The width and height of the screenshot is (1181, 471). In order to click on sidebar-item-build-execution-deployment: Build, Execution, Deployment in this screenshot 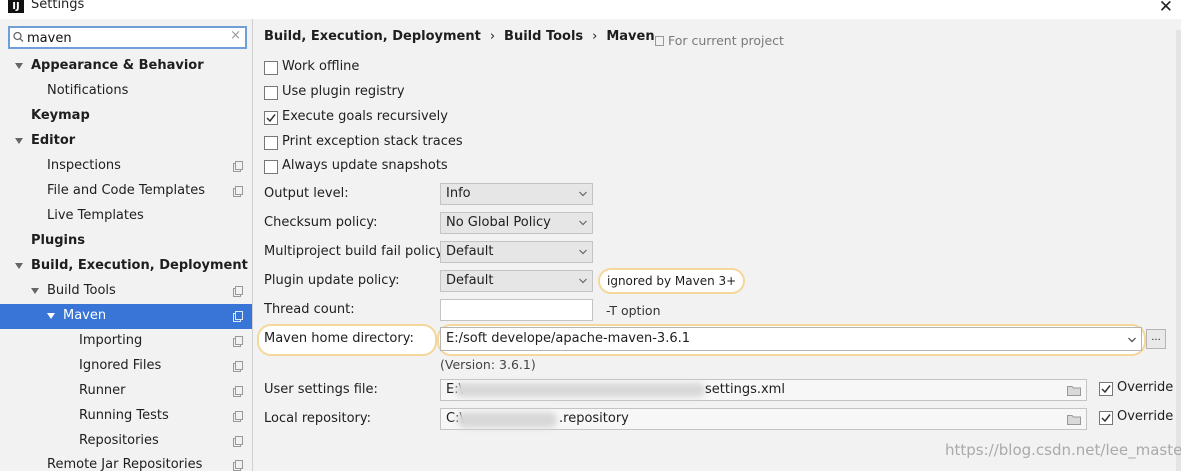, I will do `click(126, 266)`.